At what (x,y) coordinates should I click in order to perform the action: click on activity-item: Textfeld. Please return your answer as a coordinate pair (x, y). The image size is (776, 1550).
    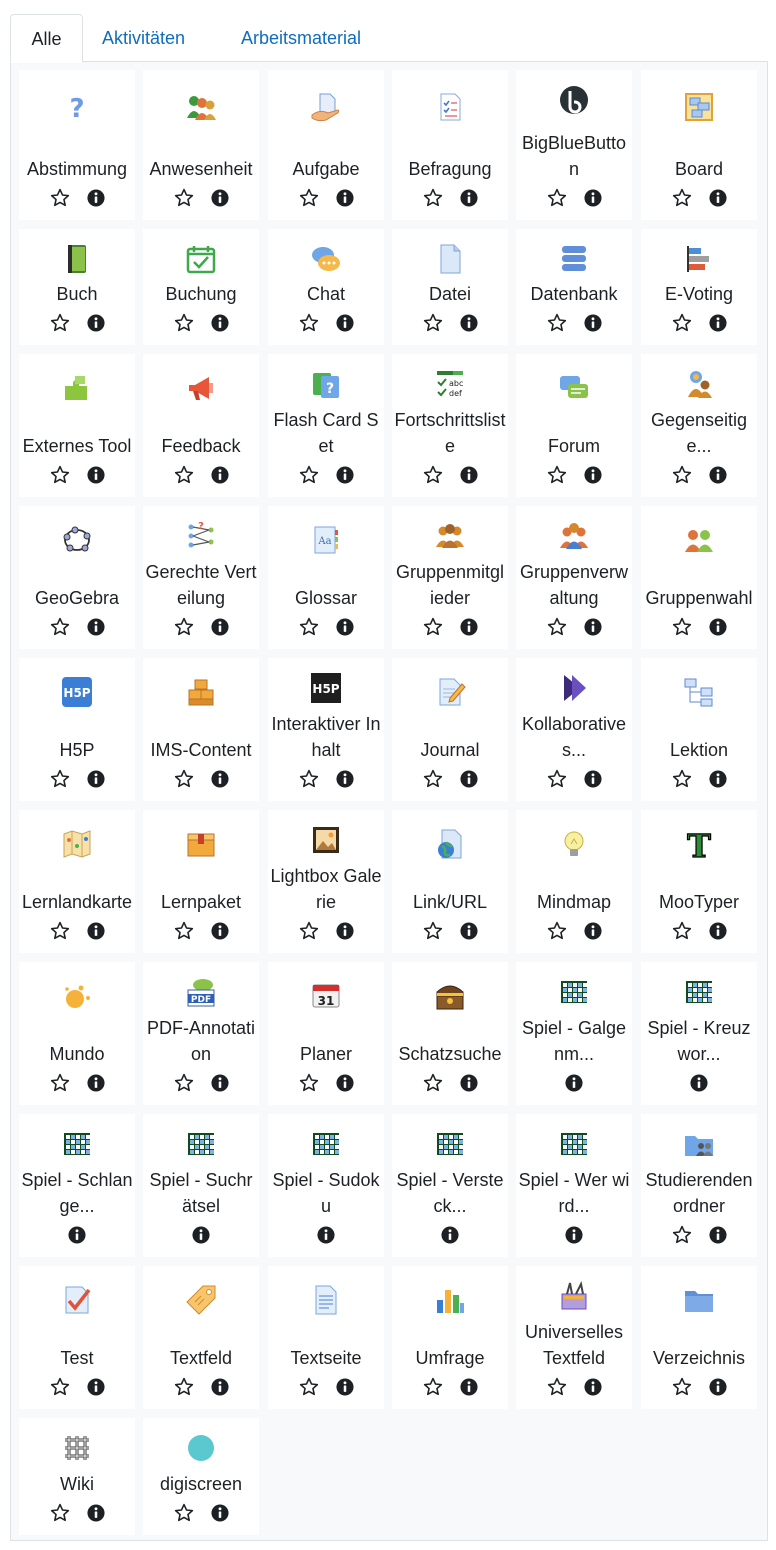
    Looking at the image, I should click on (201, 1337).